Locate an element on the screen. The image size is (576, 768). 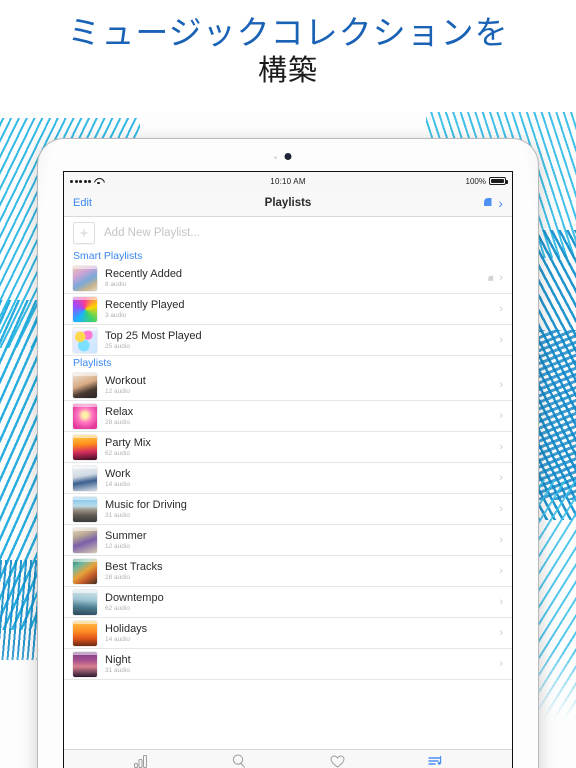
list-item-text: Holidays 14 audio is located at coordinates (126, 633).